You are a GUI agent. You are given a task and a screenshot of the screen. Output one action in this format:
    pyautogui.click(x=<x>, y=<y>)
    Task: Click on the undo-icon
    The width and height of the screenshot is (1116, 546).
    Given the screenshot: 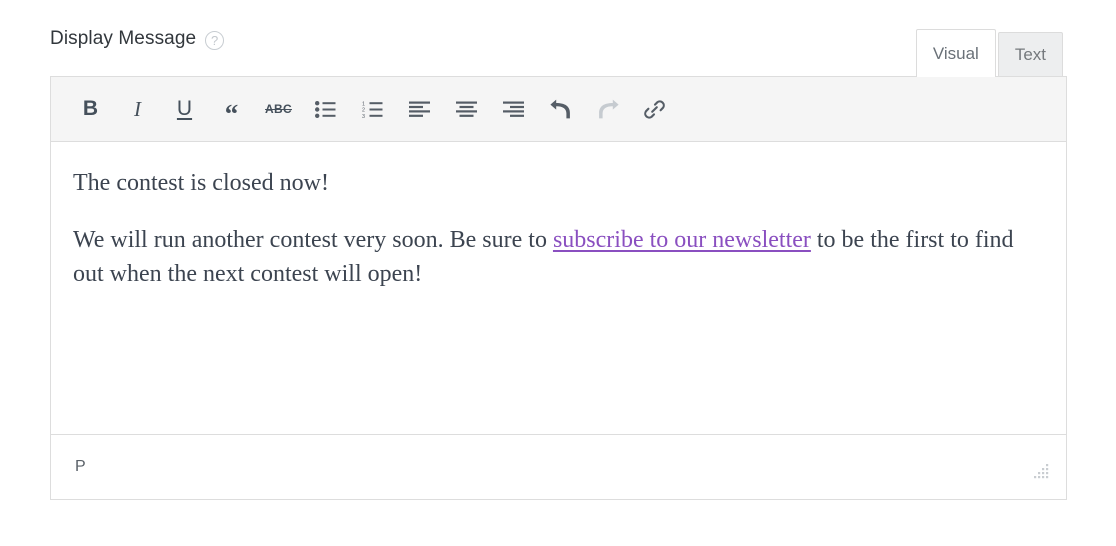 What is the action you would take?
    pyautogui.click(x=560, y=109)
    